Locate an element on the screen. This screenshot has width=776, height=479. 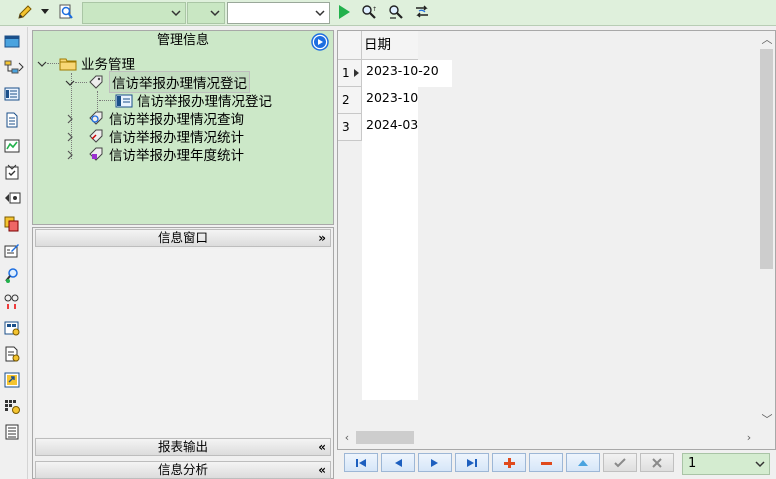
info-analysis-header: 信息分析 « is located at coordinates (183, 470).